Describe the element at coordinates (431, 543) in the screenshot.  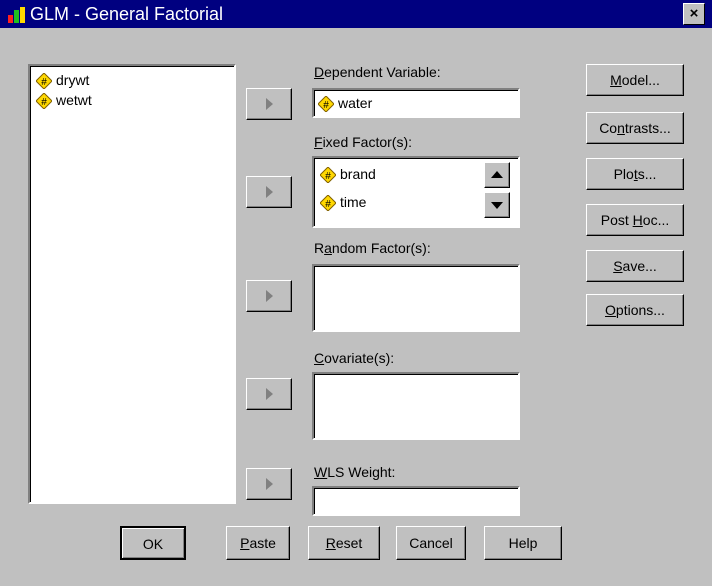
I see `cancel-button: Cancel` at that location.